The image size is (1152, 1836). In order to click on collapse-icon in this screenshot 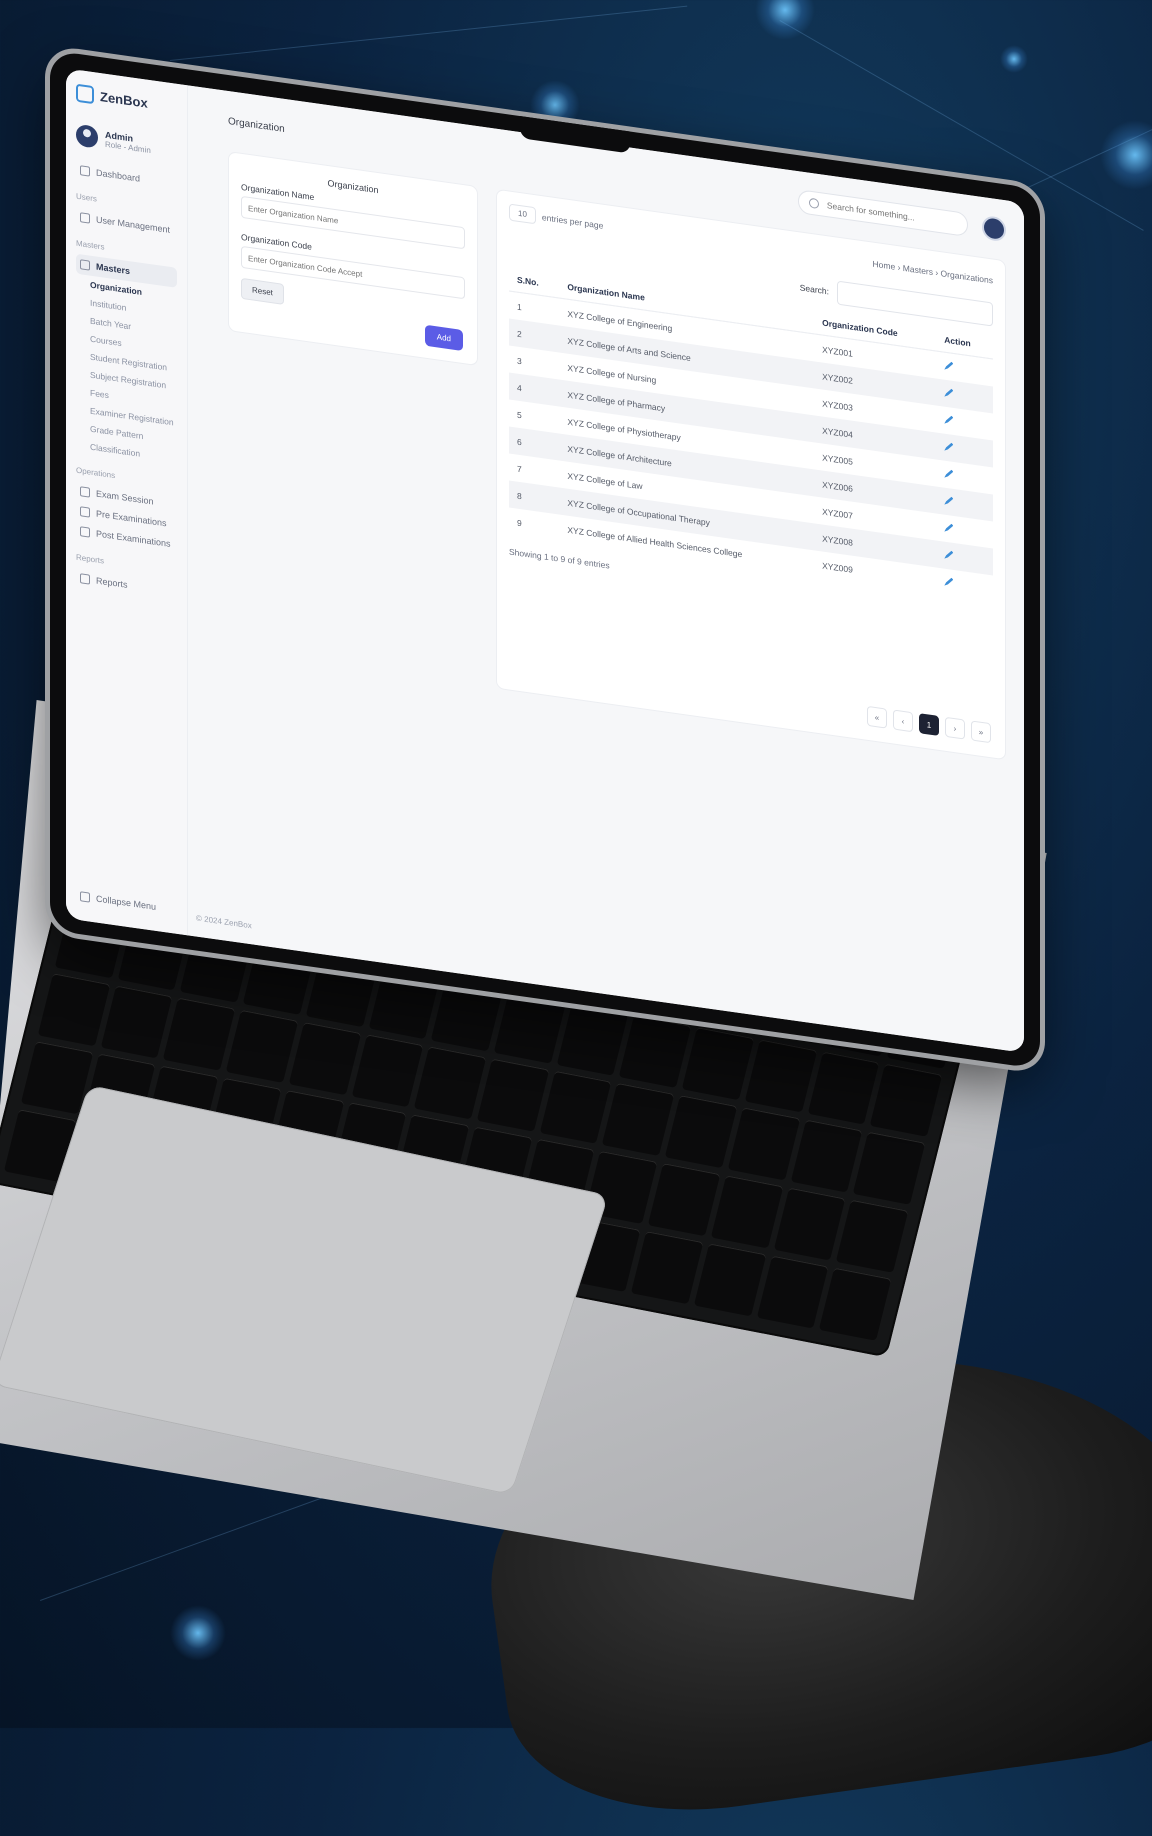, I will do `click(85, 897)`.